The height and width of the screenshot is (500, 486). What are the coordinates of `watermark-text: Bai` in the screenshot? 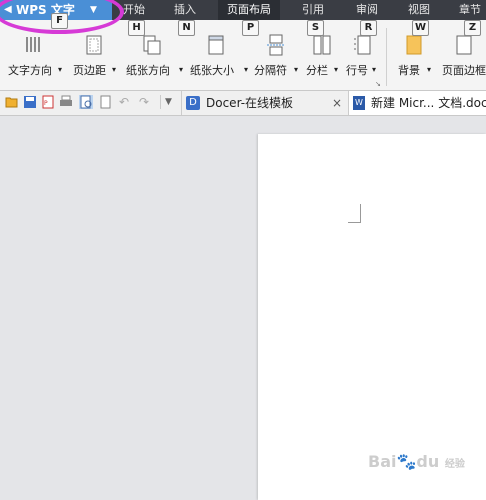 It's located at (382, 461).